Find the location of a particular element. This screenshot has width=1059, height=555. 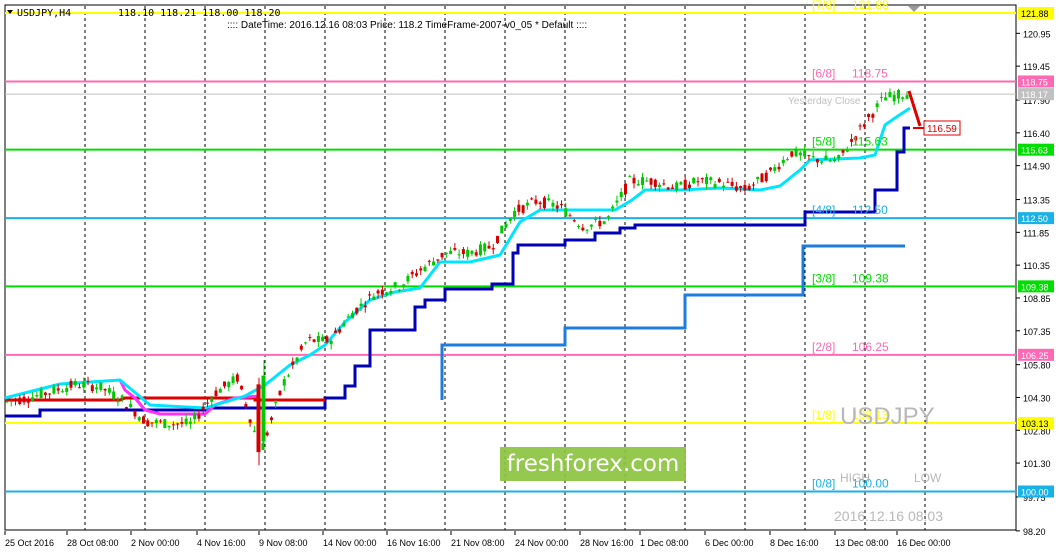

time-tick-label: 28 Oct 08:00 is located at coordinates (93, 543).